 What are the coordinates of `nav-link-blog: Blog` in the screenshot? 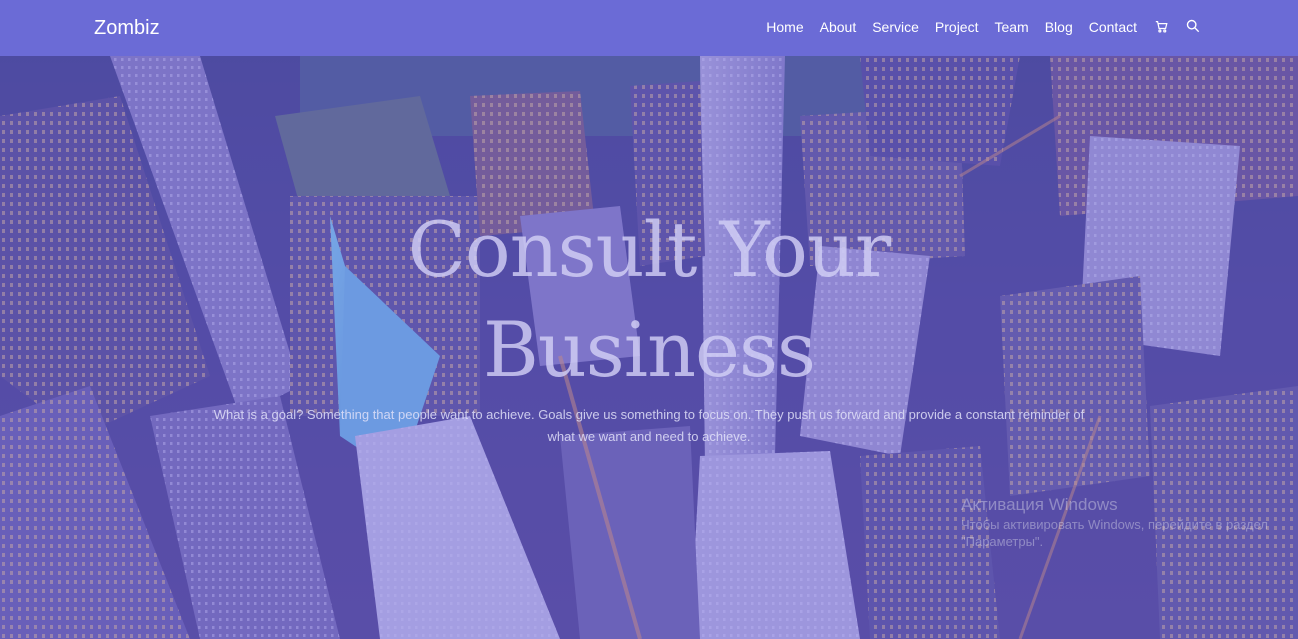 It's located at (1059, 27).